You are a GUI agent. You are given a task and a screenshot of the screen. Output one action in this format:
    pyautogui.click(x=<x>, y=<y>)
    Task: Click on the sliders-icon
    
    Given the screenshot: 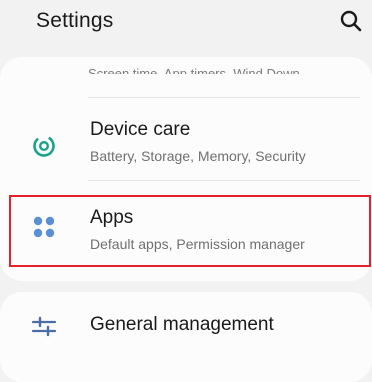 What is the action you would take?
    pyautogui.click(x=44, y=326)
    